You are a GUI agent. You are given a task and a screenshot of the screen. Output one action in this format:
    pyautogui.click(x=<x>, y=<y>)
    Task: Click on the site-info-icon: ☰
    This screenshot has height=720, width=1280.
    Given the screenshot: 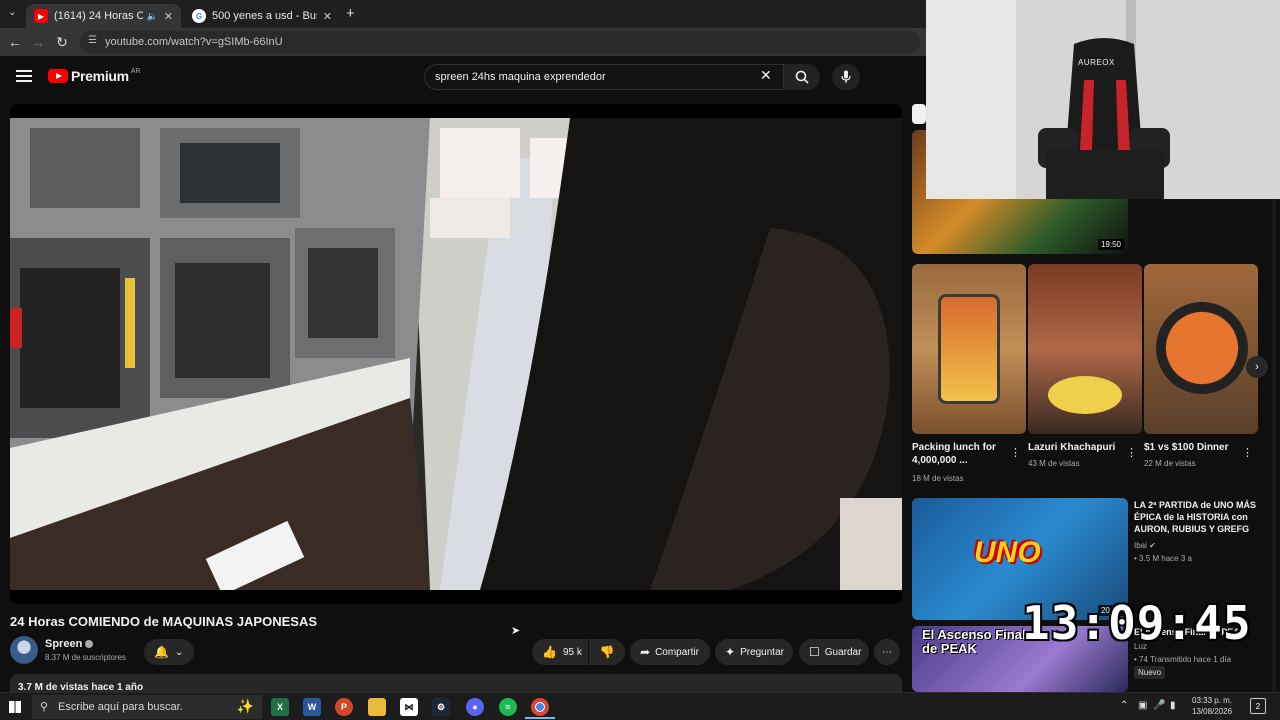 What is the action you would take?
    pyautogui.click(x=92, y=40)
    